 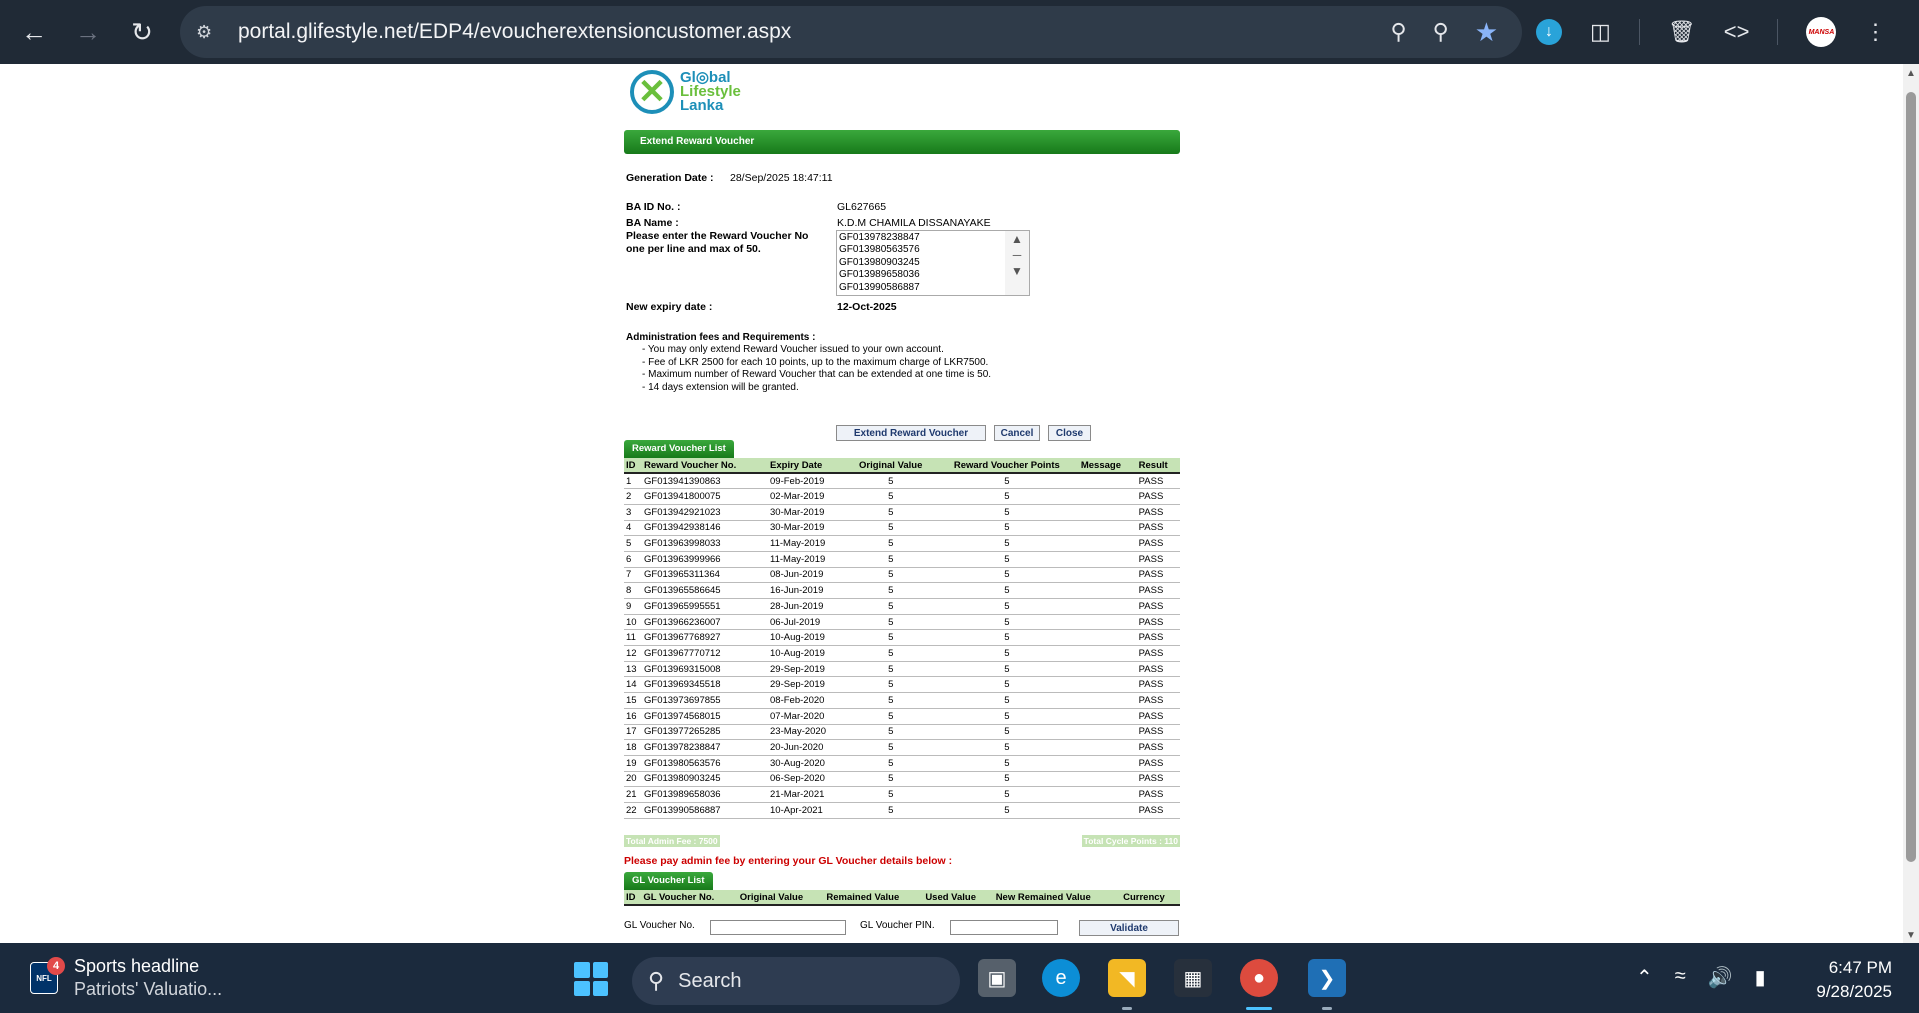 I want to click on table-cell: 14, so click(x=633, y=685).